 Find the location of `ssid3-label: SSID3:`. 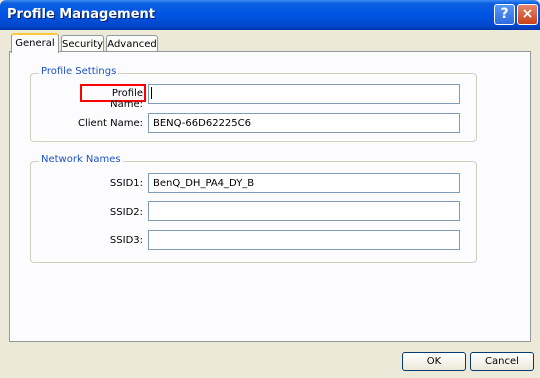

ssid3-label: SSID3: is located at coordinates (126, 240).